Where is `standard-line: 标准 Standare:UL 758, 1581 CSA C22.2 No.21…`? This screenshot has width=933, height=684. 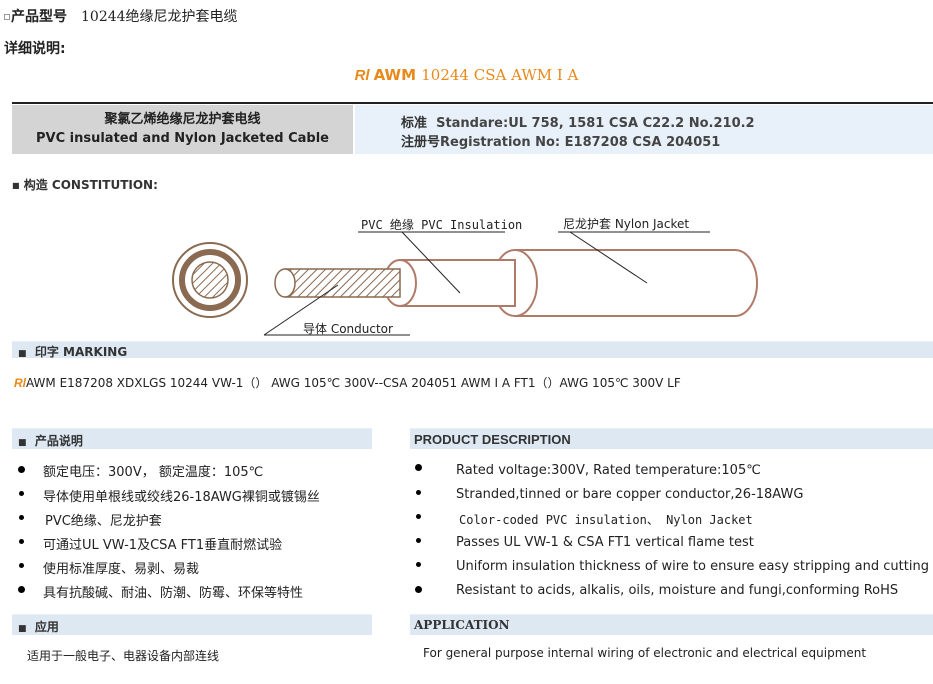
standard-line: 标准 Standare:UL 758, 1581 CSA C22.2 No.21… is located at coordinates (578, 121).